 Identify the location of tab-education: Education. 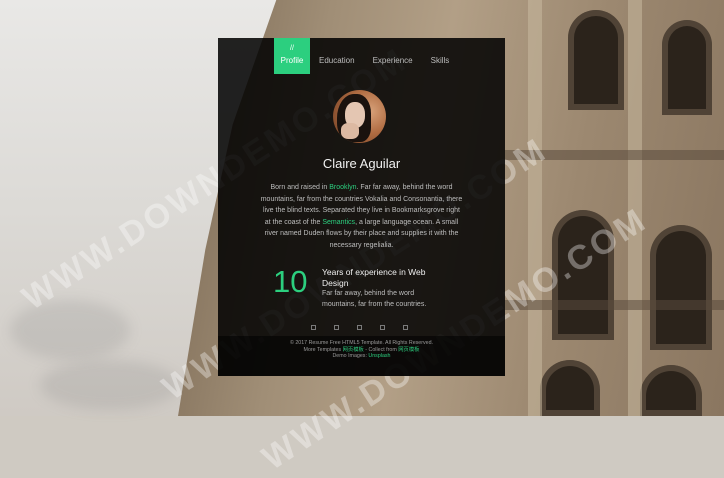
(337, 56).